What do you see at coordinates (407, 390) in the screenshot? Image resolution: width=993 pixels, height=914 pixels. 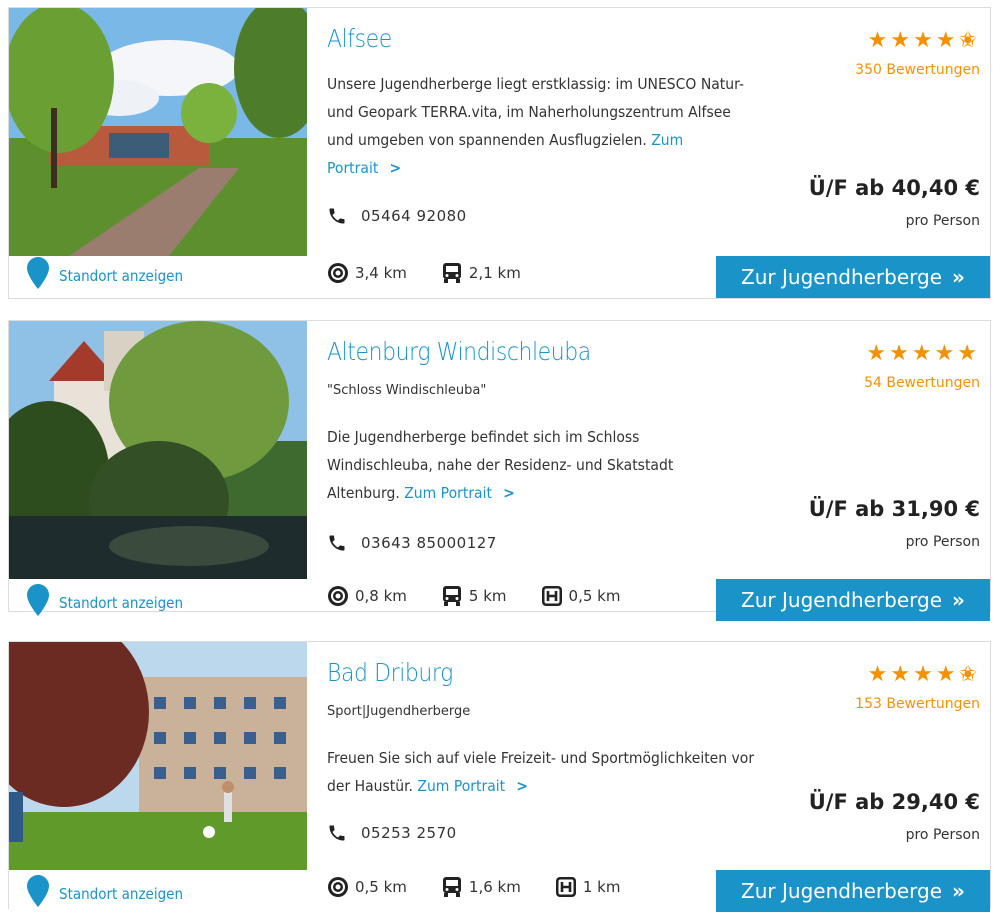 I see `hostel-subtitle: "Schloss Windischleuba"` at bounding box center [407, 390].